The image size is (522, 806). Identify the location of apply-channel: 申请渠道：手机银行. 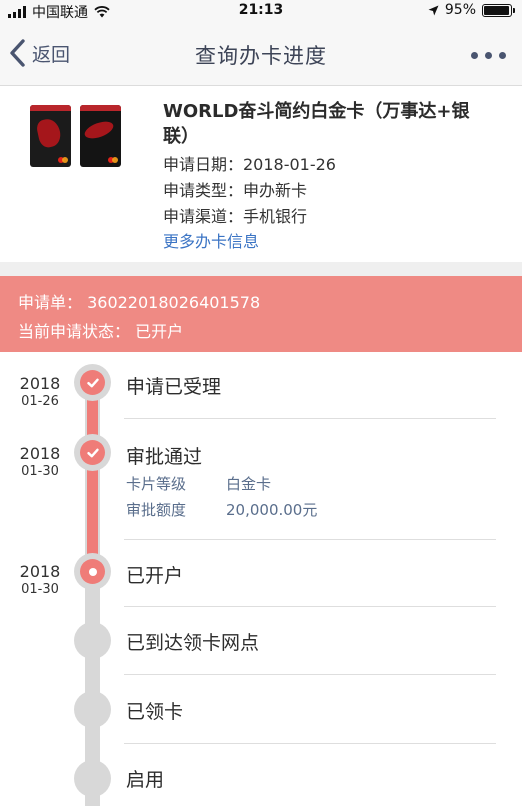
(235, 216).